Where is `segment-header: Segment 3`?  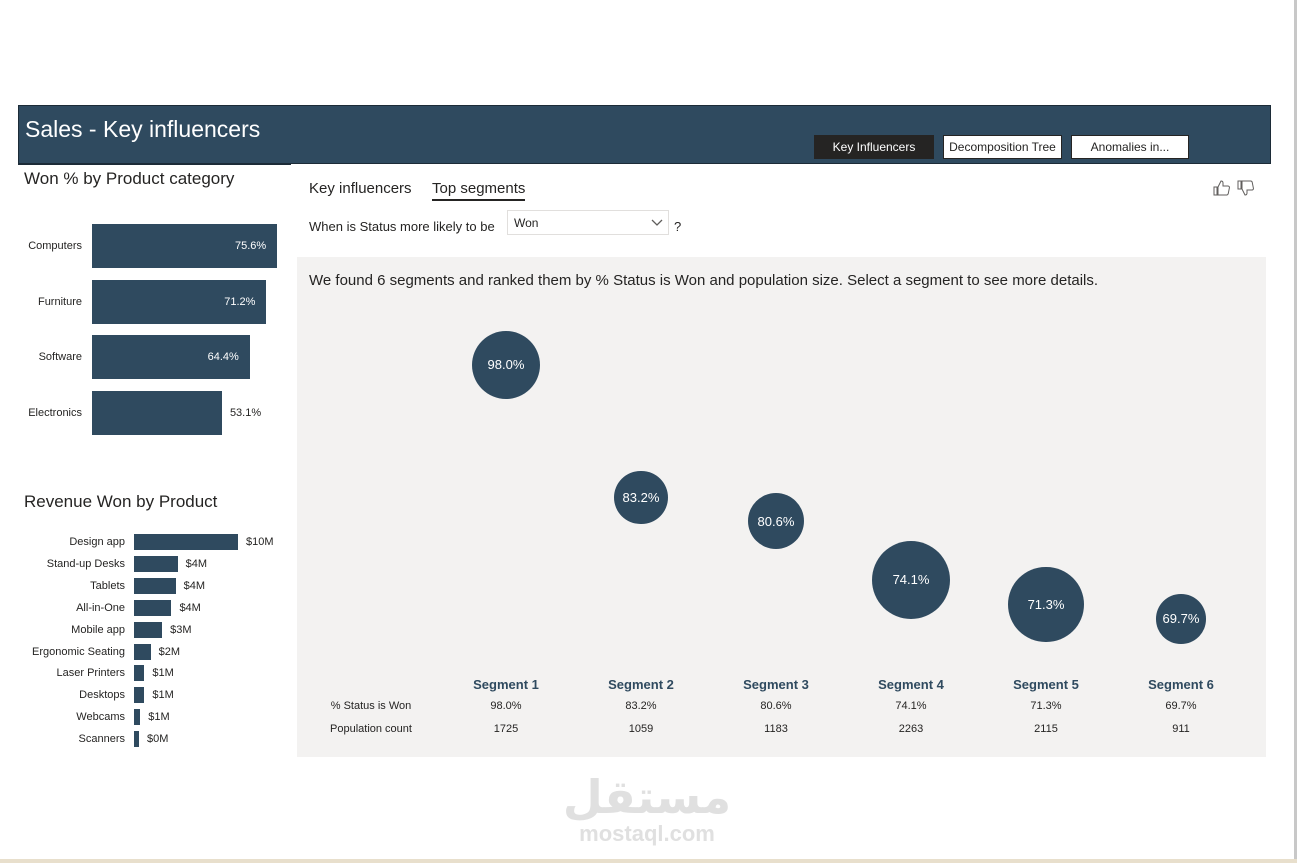 segment-header: Segment 3 is located at coordinates (776, 684).